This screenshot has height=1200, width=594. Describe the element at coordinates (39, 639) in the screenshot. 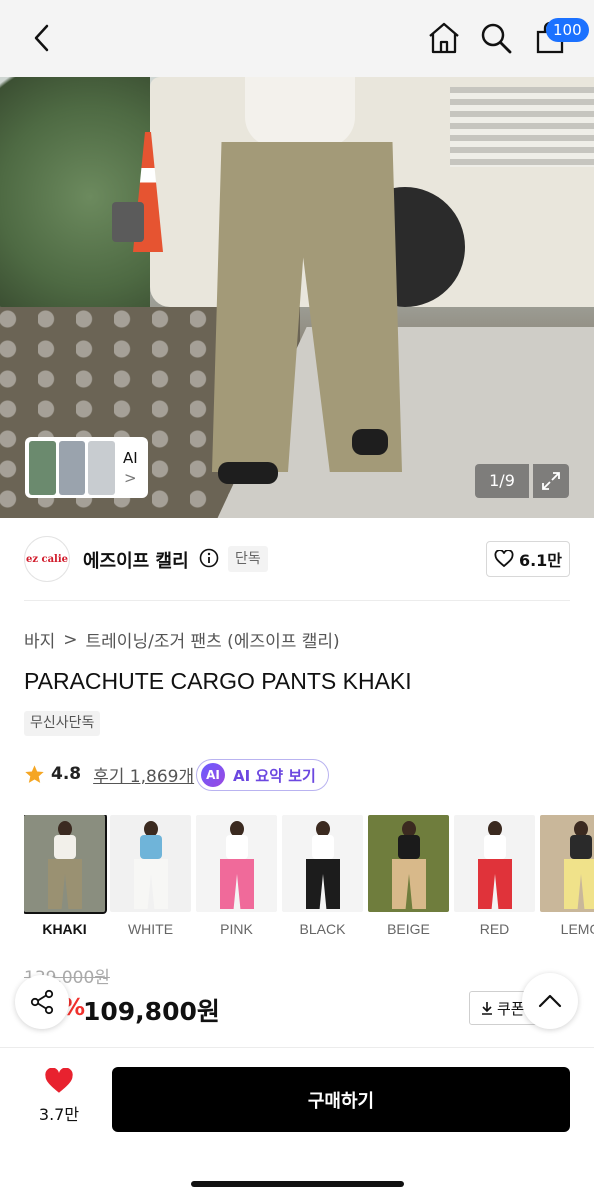

I see `breadcrumb-parent: 바지` at that location.